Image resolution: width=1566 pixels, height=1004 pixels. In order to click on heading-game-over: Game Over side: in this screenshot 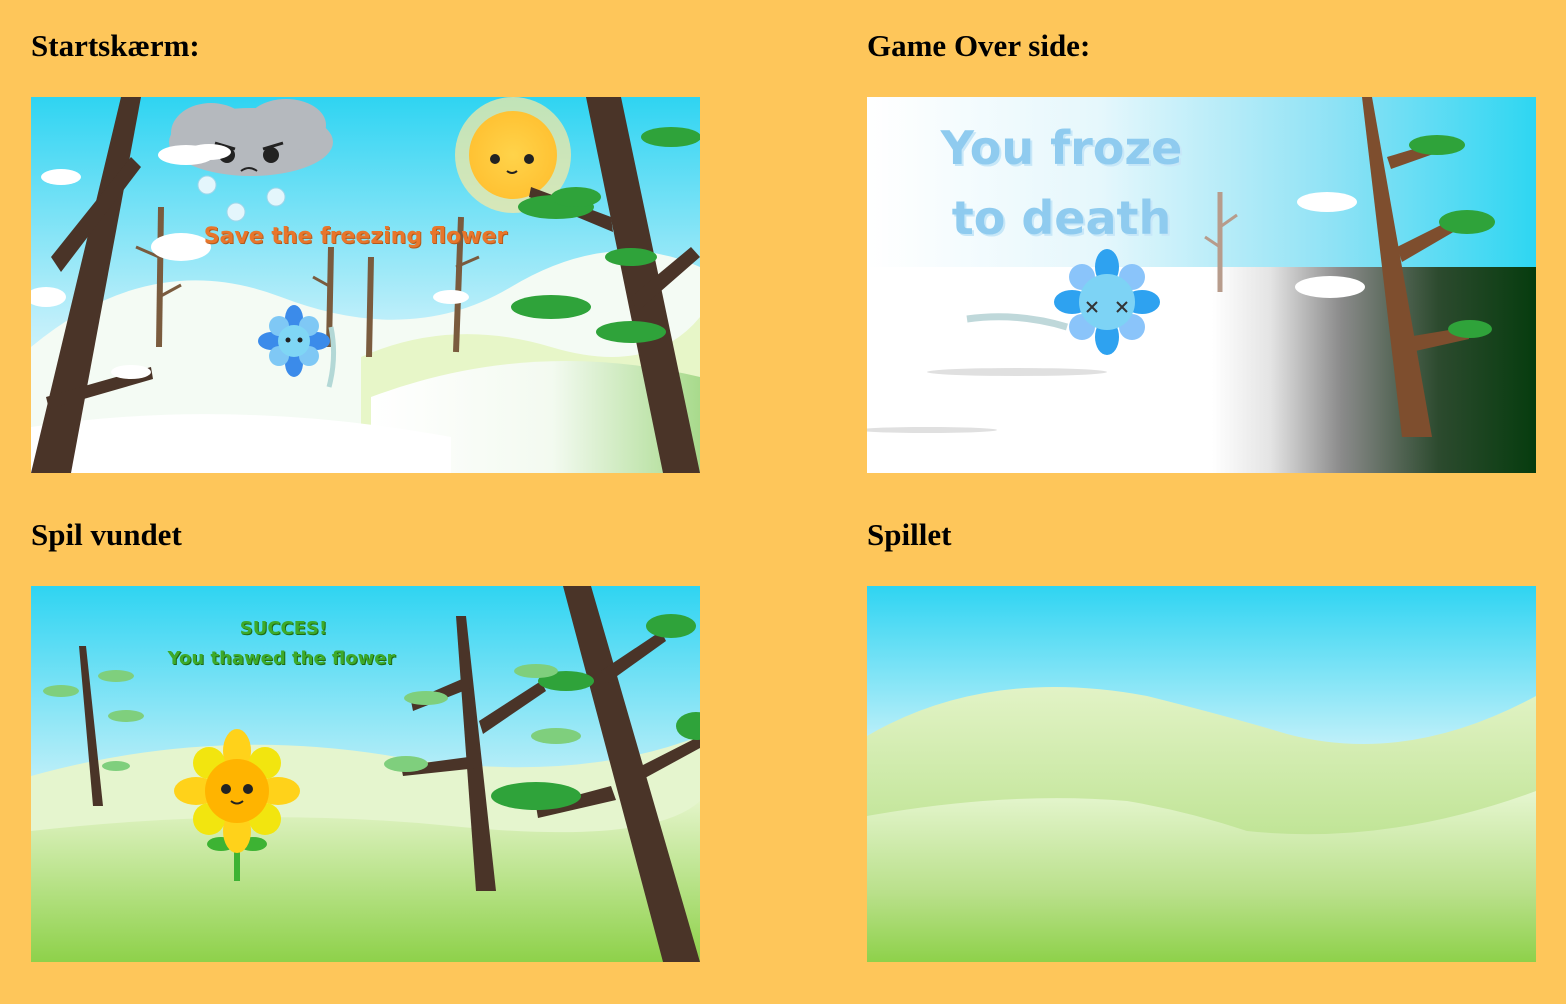, I will do `click(979, 45)`.